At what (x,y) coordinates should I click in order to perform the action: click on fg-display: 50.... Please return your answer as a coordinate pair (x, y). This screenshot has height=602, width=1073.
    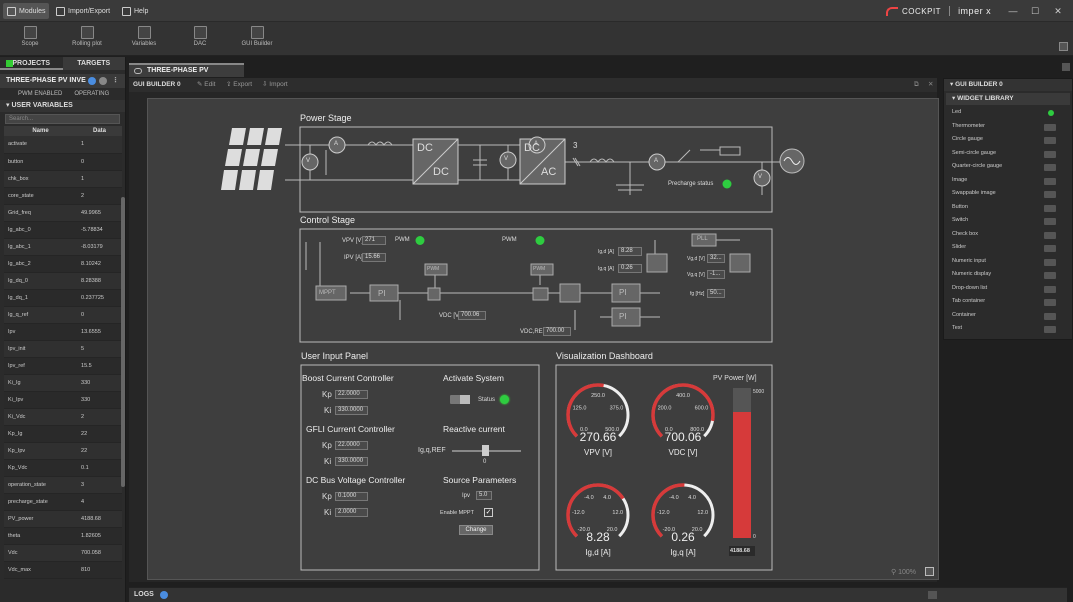
    Looking at the image, I should click on (716, 293).